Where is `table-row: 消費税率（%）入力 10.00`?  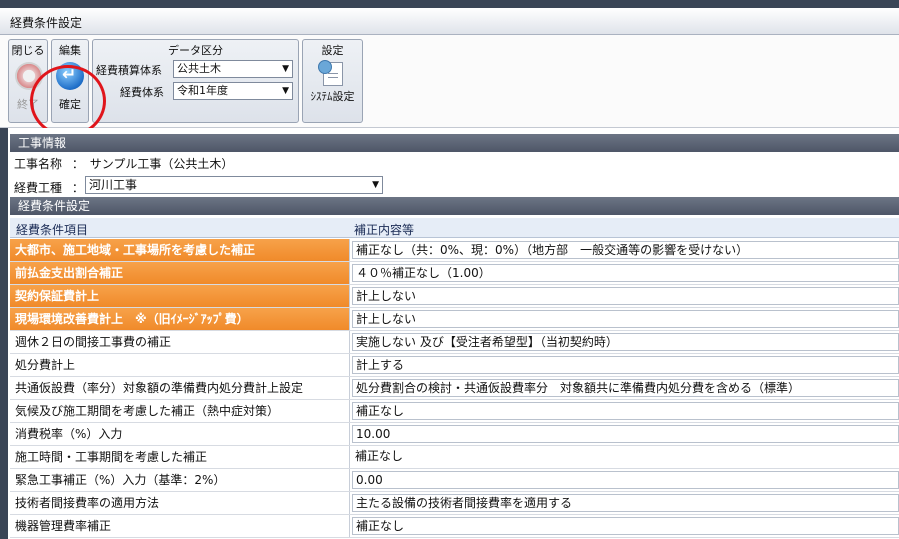 table-row: 消費税率（%）入力 10.00 is located at coordinates (454, 434).